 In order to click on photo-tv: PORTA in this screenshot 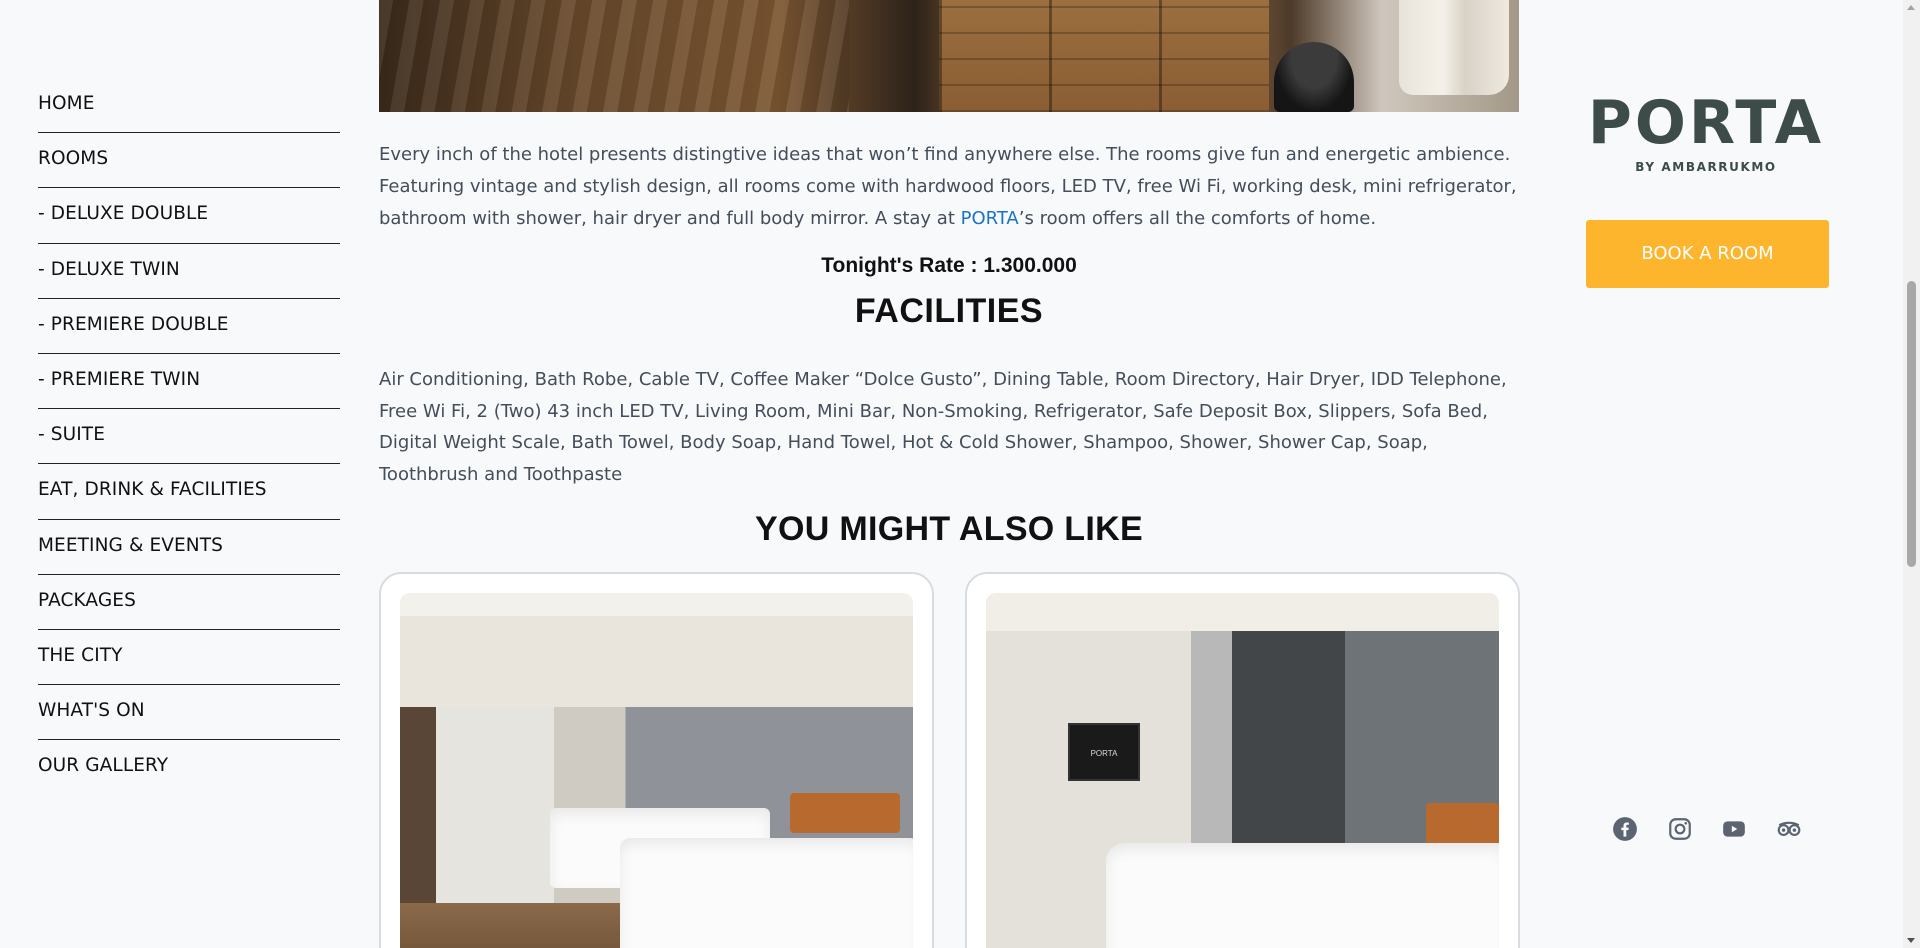, I will do `click(1104, 752)`.